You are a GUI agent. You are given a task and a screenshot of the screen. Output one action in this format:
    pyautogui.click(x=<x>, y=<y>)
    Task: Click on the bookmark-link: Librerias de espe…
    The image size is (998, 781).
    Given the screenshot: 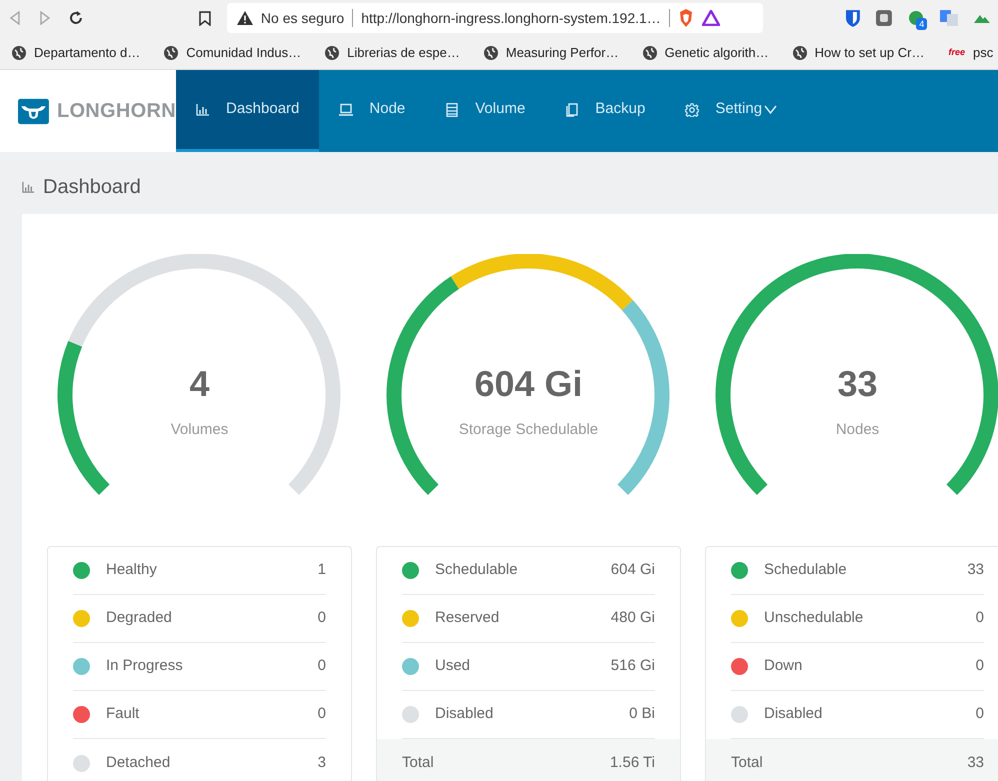 What is the action you would take?
    pyautogui.click(x=392, y=52)
    